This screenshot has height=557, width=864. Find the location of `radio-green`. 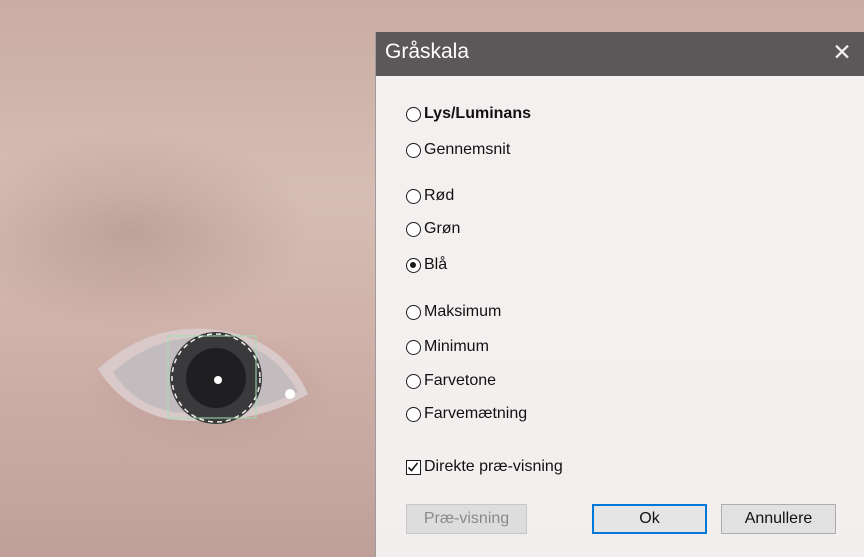

radio-green is located at coordinates (413, 229).